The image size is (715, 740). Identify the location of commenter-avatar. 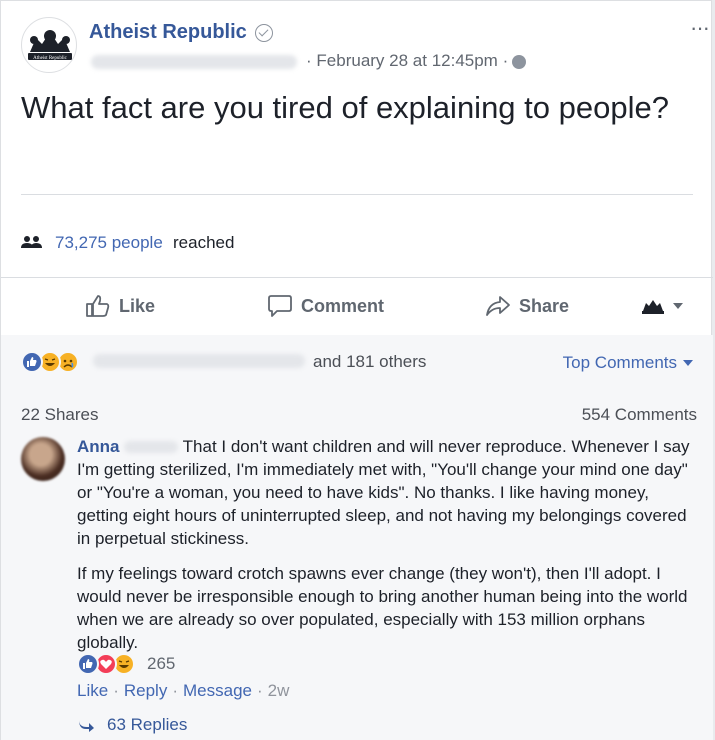
(43, 459).